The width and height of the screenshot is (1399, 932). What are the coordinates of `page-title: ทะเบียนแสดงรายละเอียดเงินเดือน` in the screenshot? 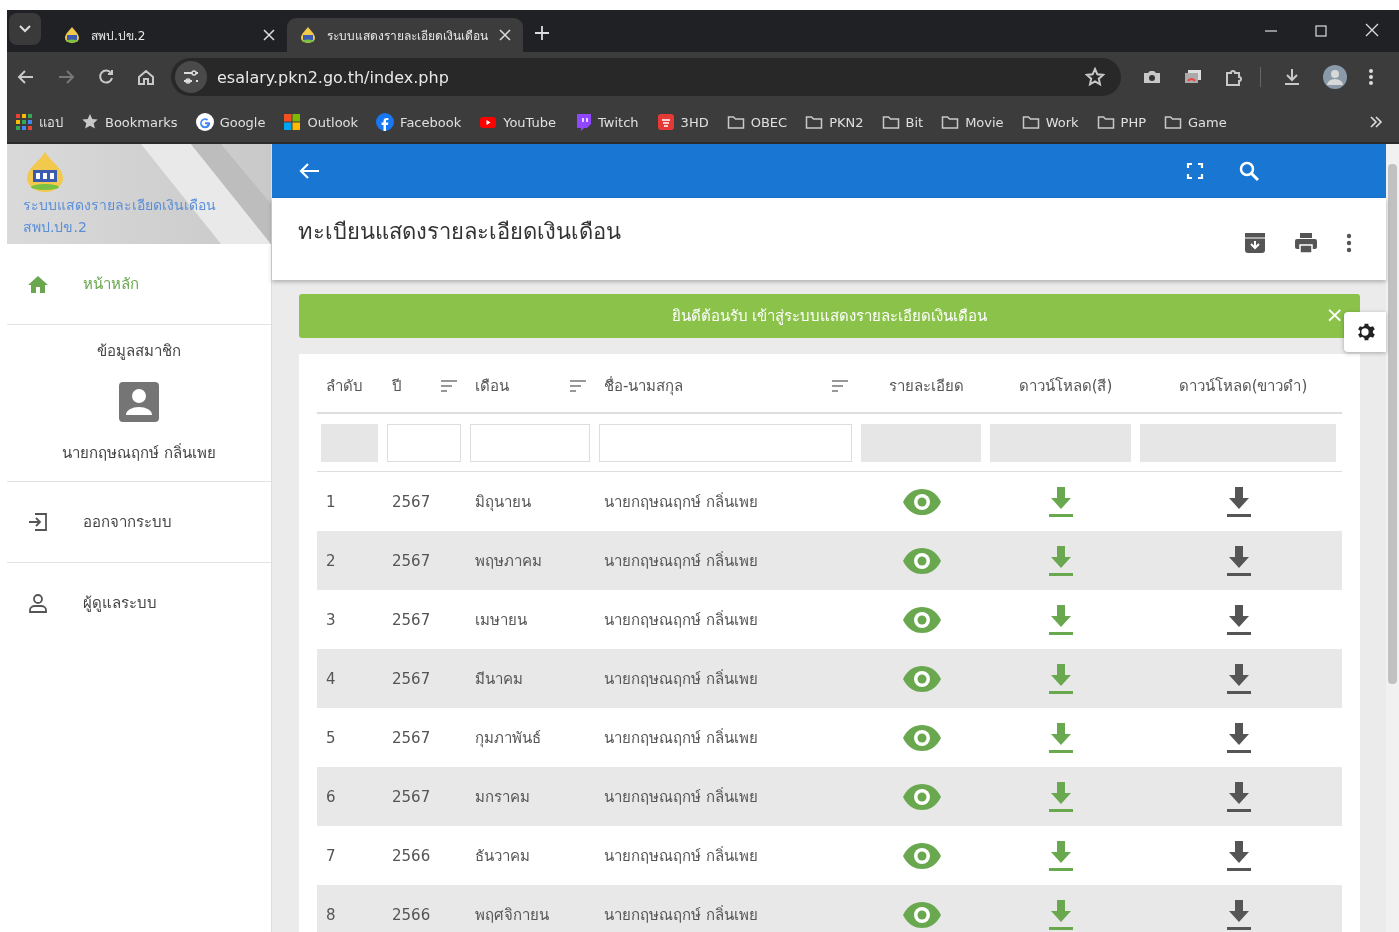 It's located at (459, 232).